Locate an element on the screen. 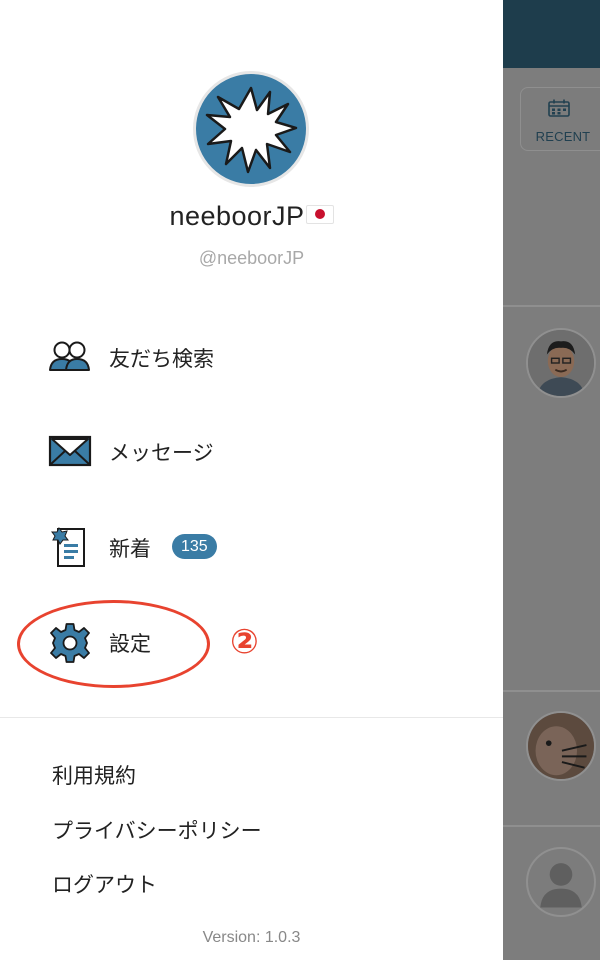 The image size is (600, 960). friends-search-icon is located at coordinates (69, 356).